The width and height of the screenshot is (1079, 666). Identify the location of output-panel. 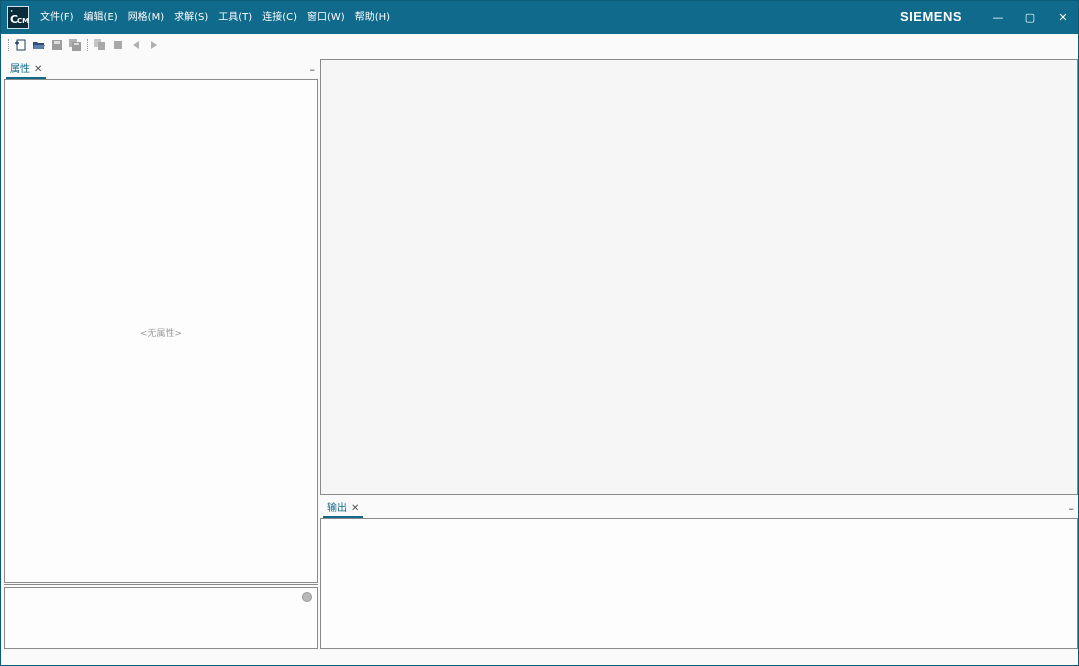
(699, 583).